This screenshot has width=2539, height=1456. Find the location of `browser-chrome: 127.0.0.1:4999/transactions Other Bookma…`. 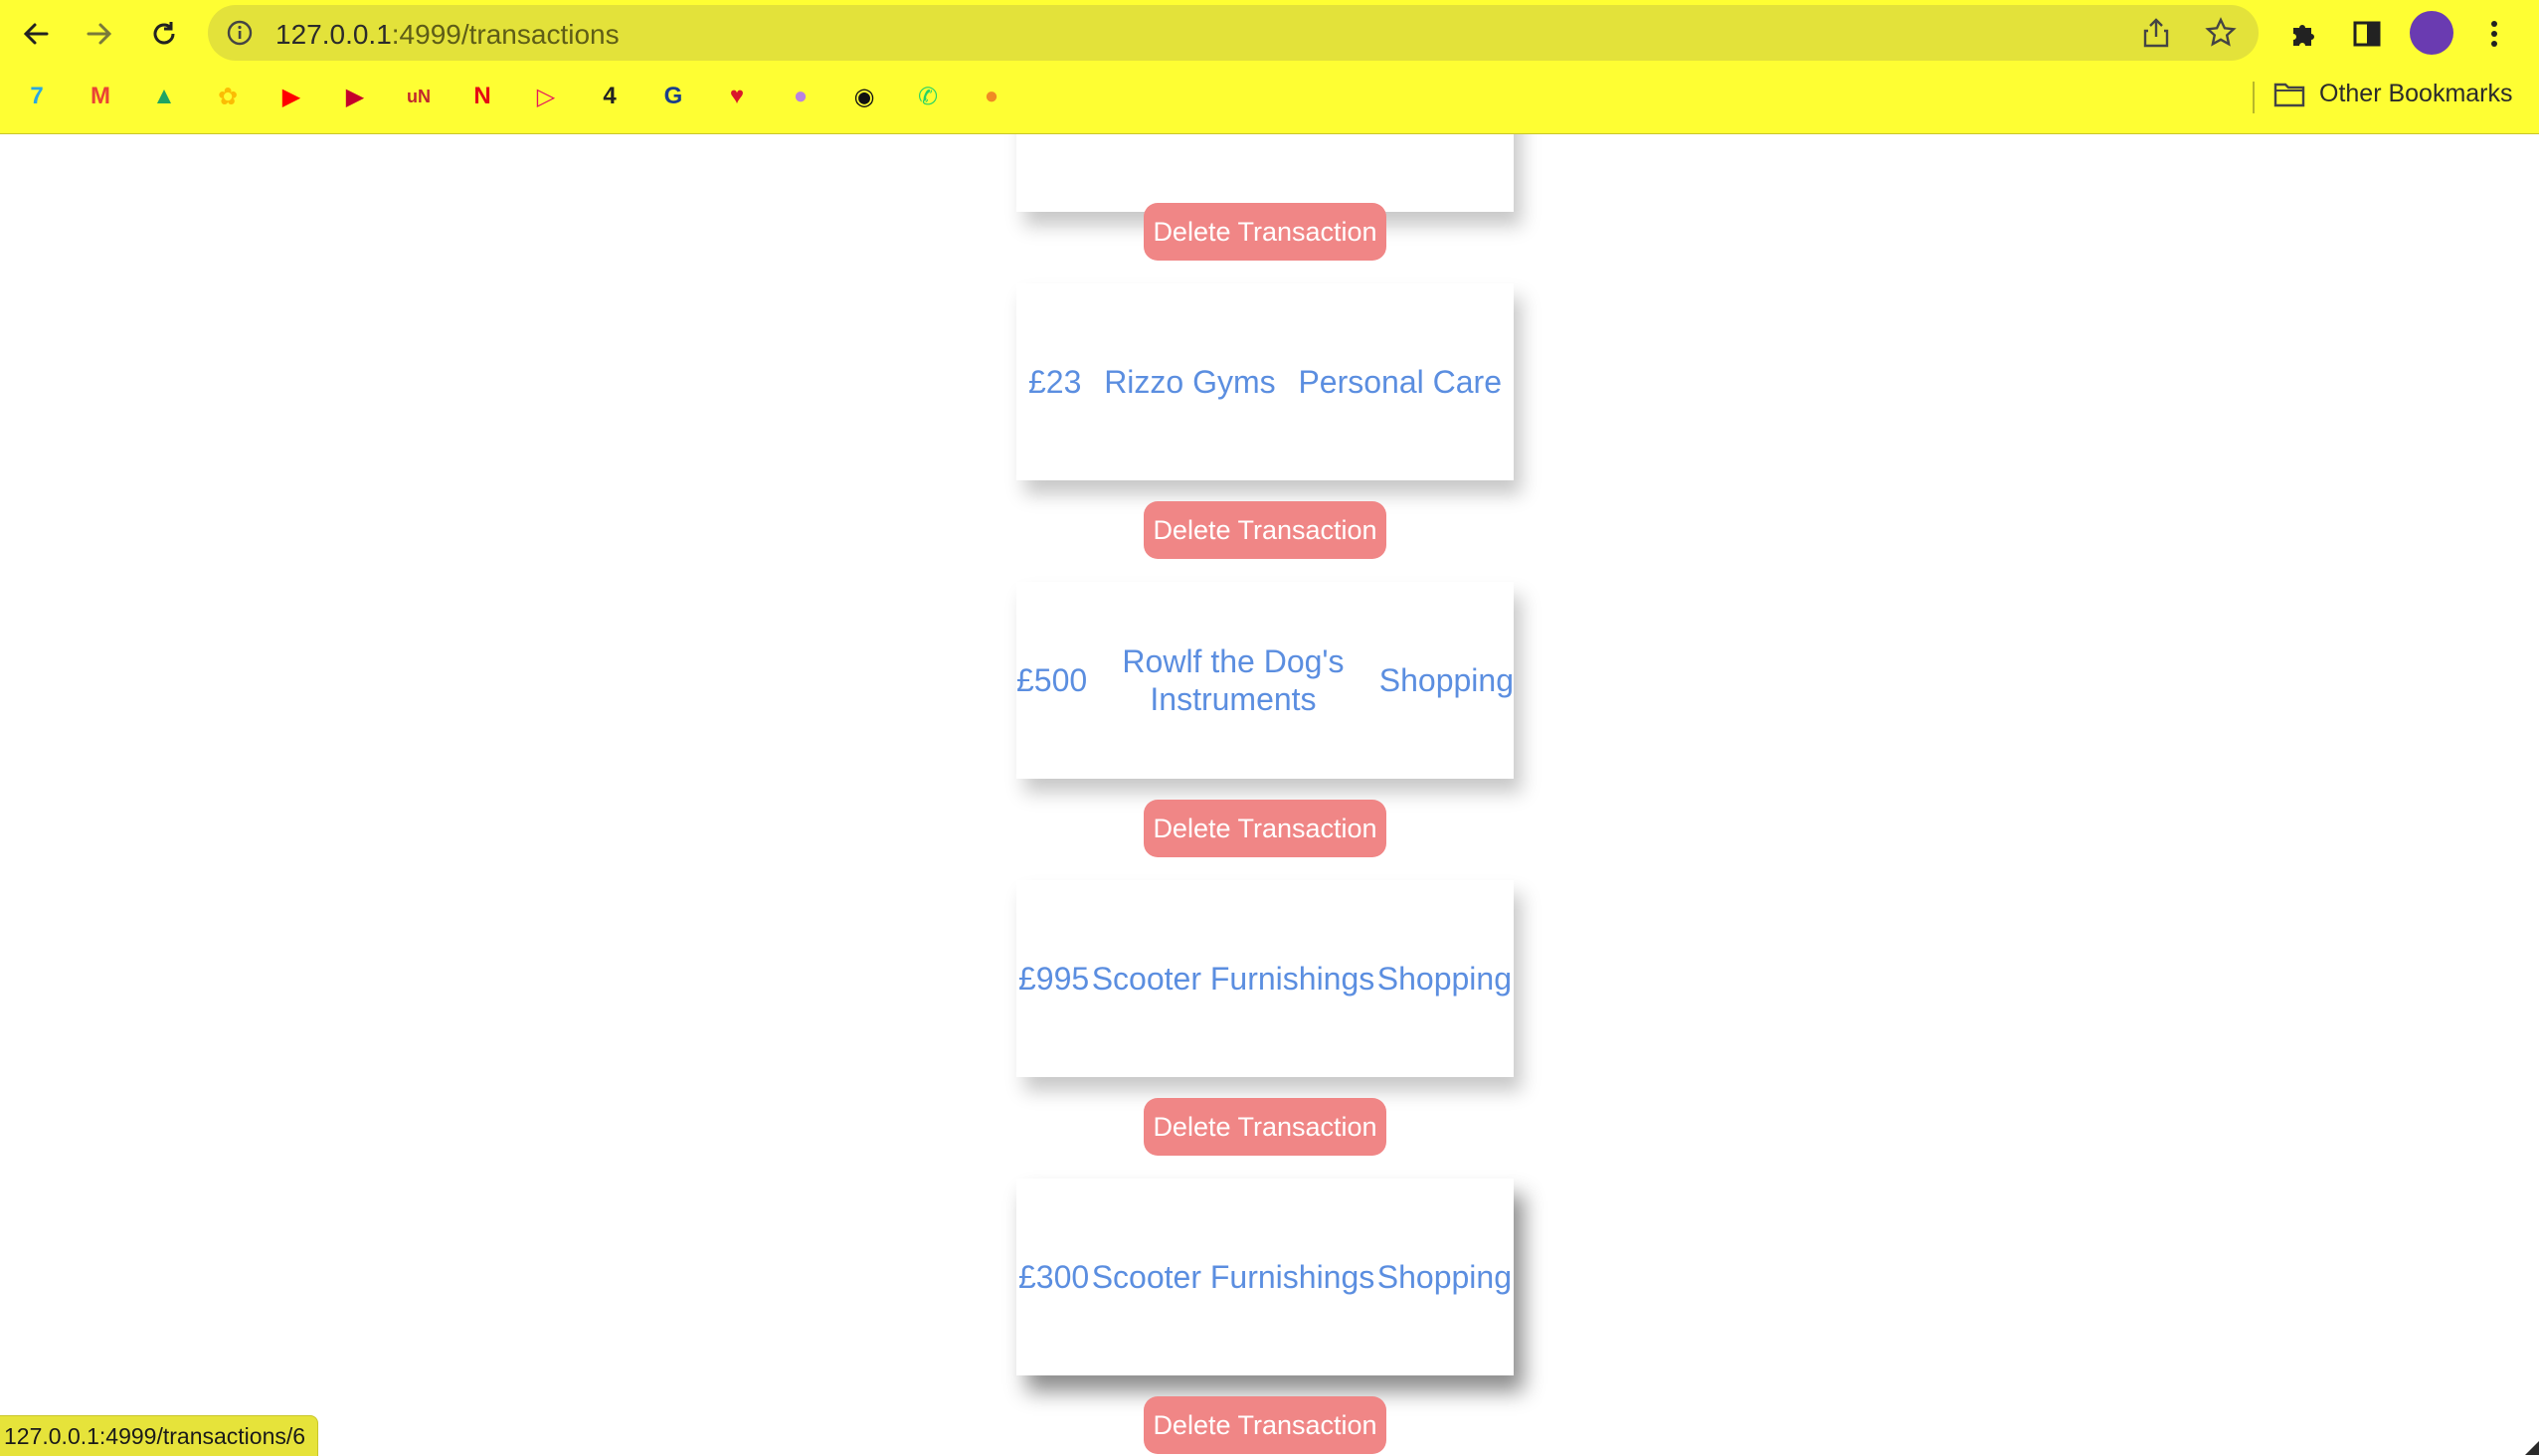

browser-chrome: 127.0.0.1:4999/transactions Other Bookma… is located at coordinates (1269, 67).